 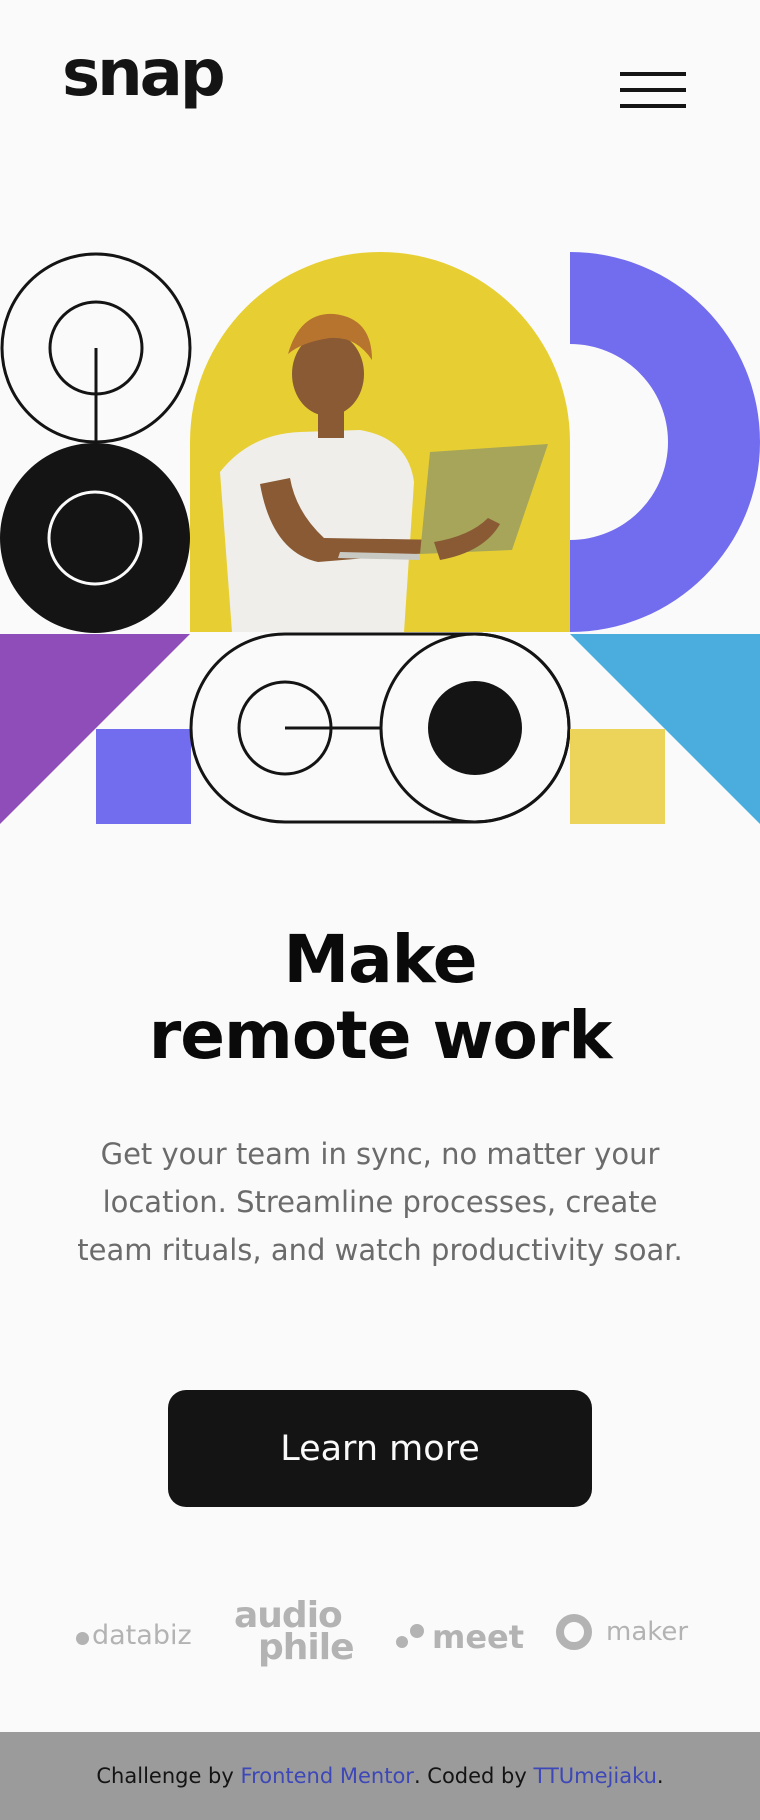 I want to click on page-title: Make remote work, so click(x=380, y=998).